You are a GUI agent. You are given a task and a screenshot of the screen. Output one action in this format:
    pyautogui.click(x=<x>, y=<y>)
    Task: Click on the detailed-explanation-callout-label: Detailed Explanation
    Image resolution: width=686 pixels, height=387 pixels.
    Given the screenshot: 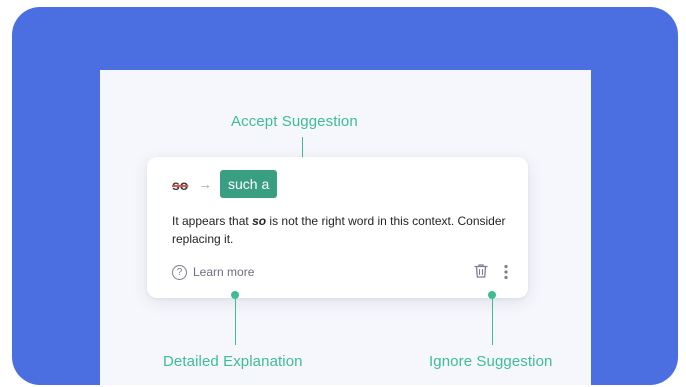 What is the action you would take?
    pyautogui.click(x=233, y=361)
    